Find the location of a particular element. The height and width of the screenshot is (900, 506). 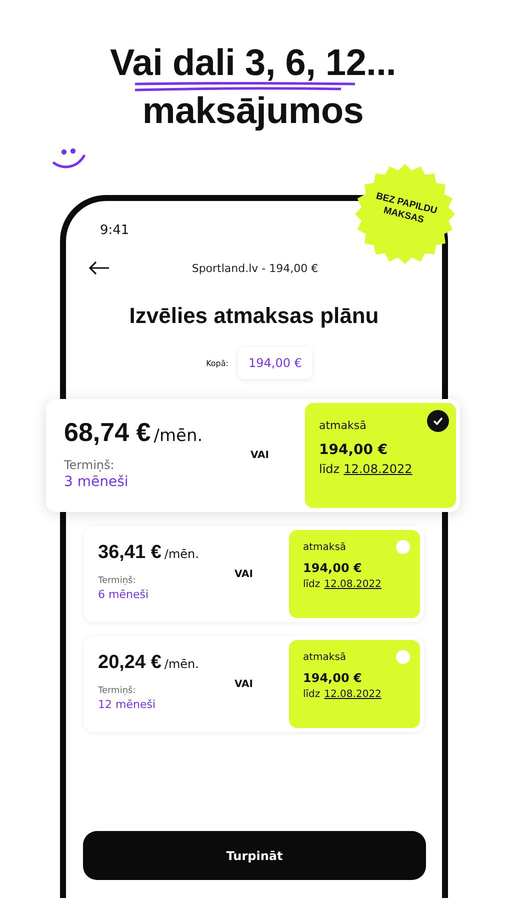

badge-text: BEZ PAPILDU MAKSAS is located at coordinates (407, 209).